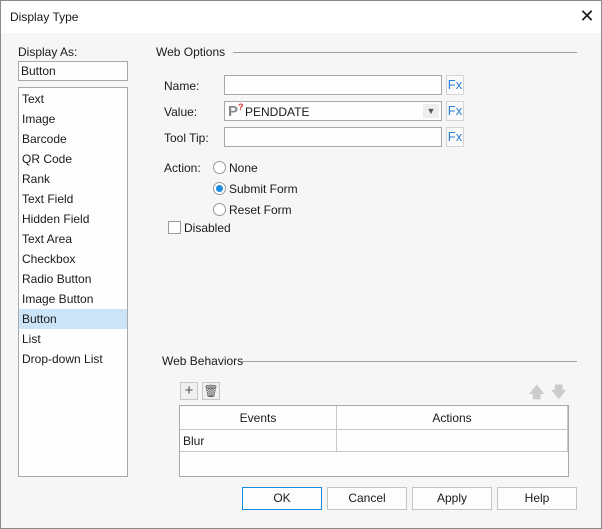 Image resolution: width=602 pixels, height=529 pixels. What do you see at coordinates (431, 111) in the screenshot?
I see `chevron-down-icon: ▼` at bounding box center [431, 111].